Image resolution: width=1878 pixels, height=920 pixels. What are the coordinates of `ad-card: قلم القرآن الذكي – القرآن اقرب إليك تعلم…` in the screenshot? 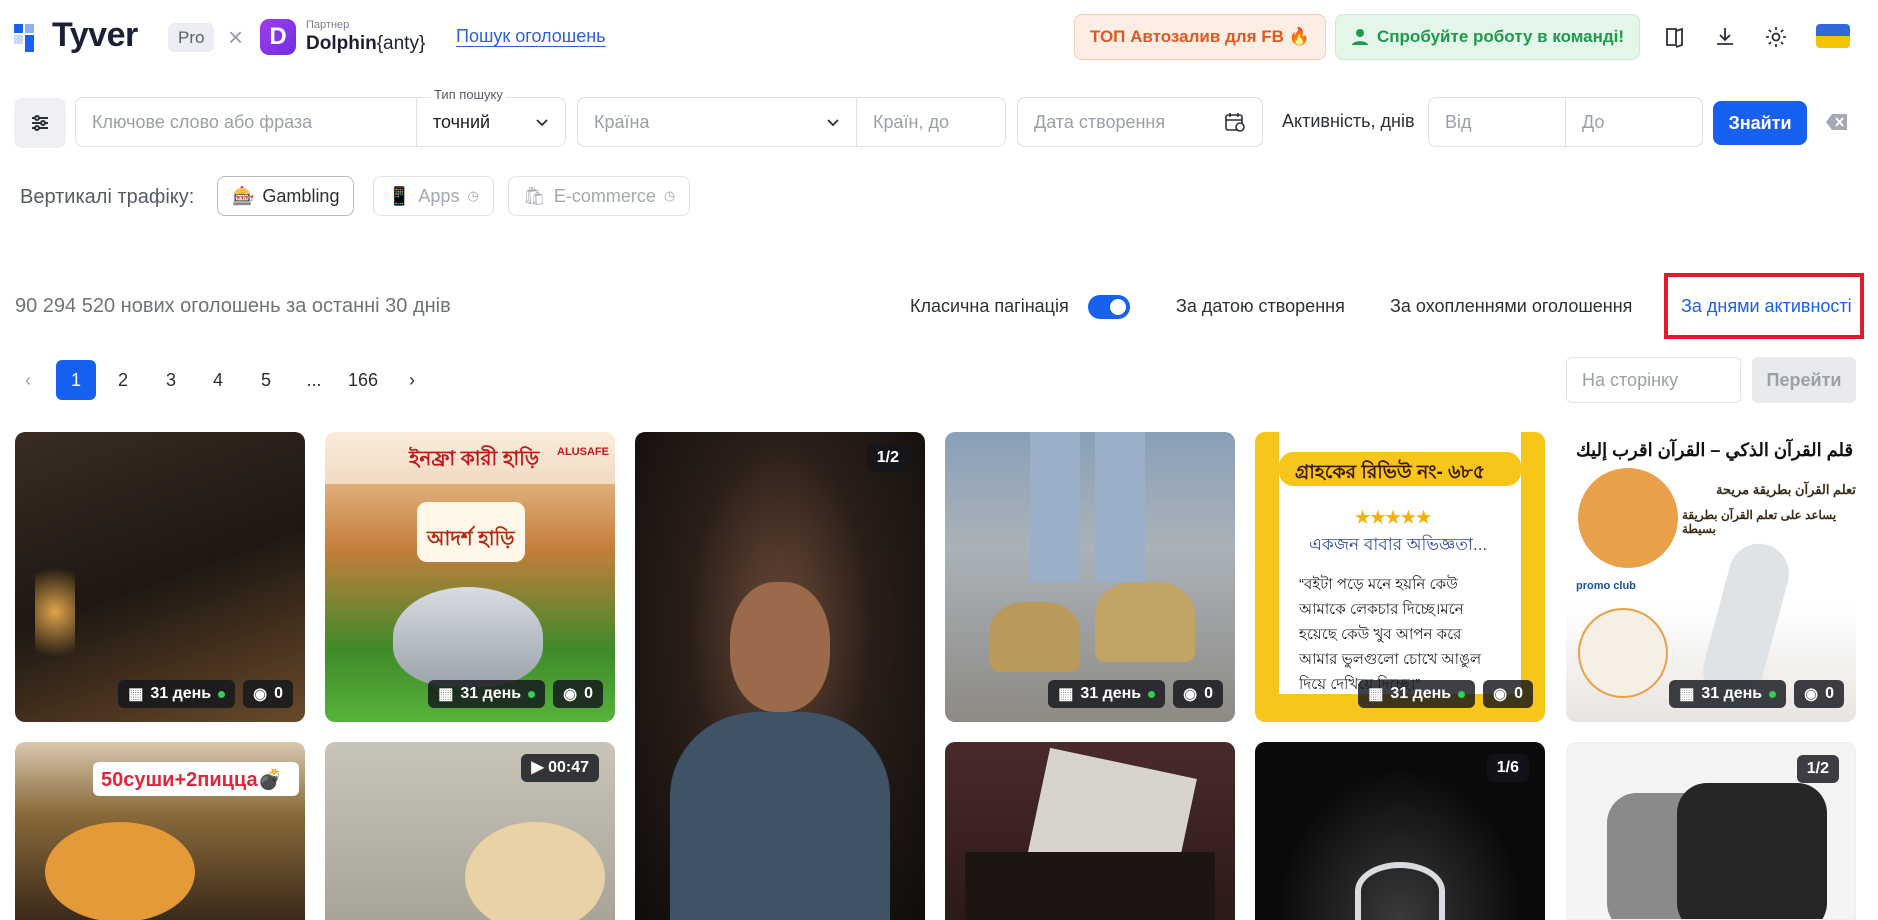 It's located at (1711, 577).